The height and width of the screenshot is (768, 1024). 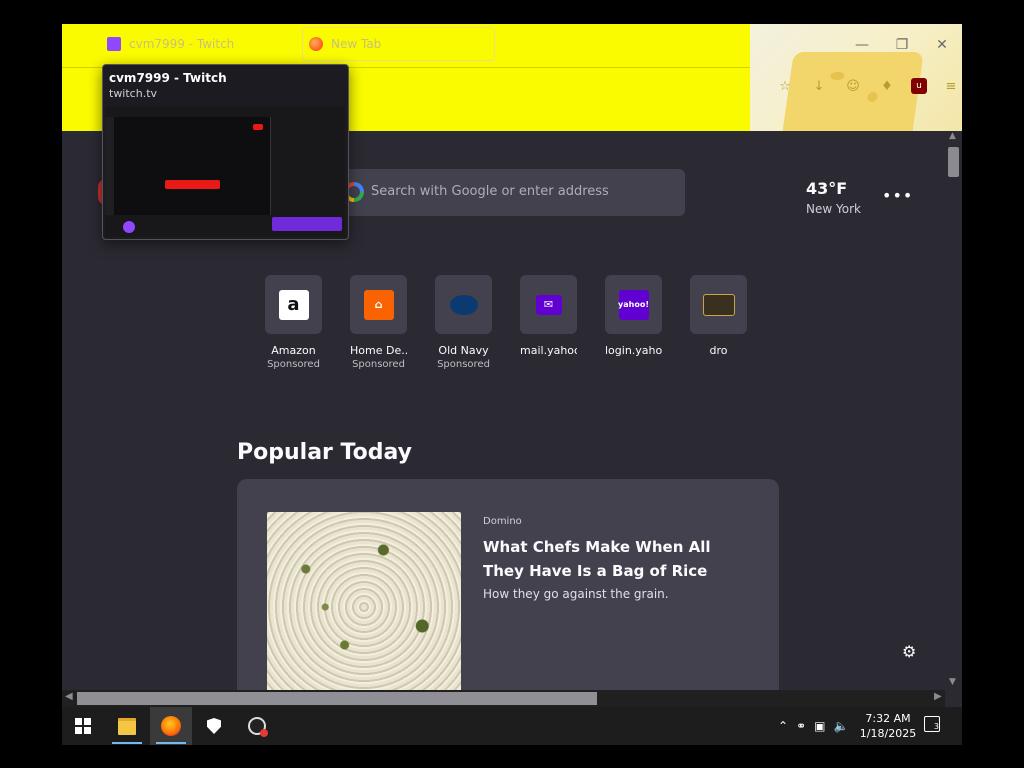 I want to click on taskbar: ⌃ ⚭ ▣ 🔈 7:32 AM 1/18/2025 3, so click(x=512, y=726).